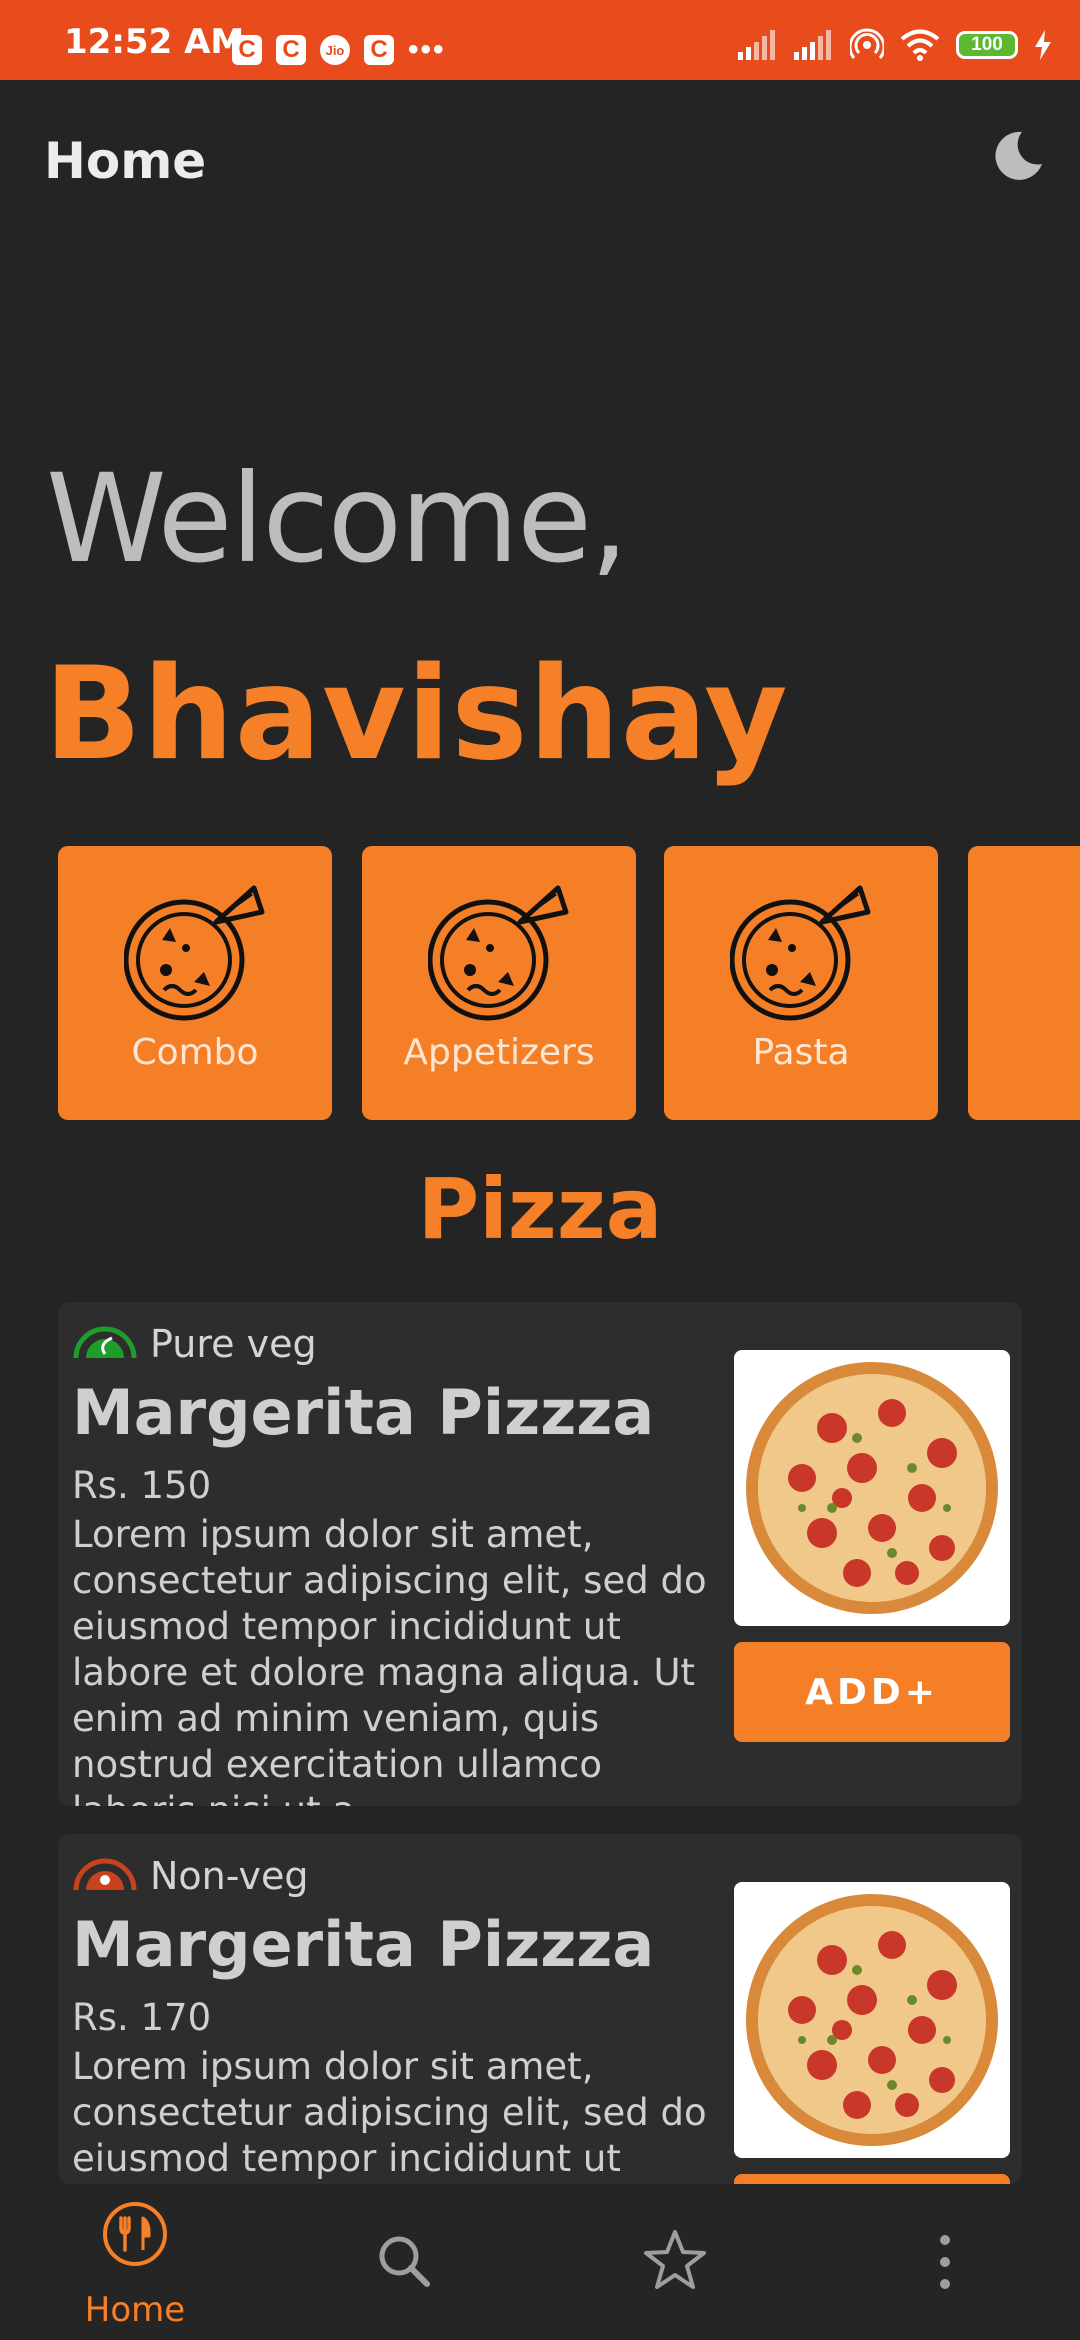  What do you see at coordinates (540, 1209) in the screenshot?
I see `section-title: Pizza` at bounding box center [540, 1209].